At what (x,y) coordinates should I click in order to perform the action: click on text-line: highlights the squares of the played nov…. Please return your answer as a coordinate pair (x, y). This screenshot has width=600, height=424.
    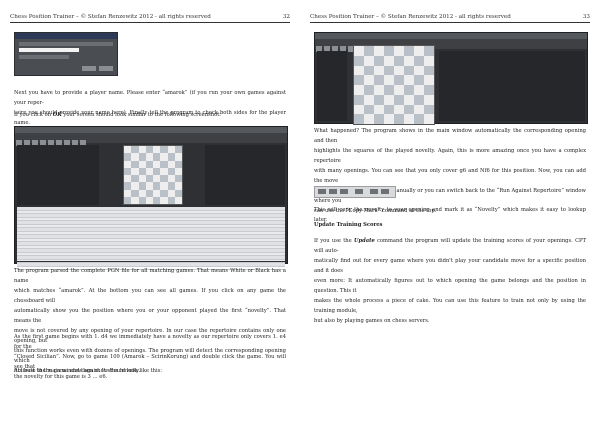
    Looking at the image, I should click on (450, 156).